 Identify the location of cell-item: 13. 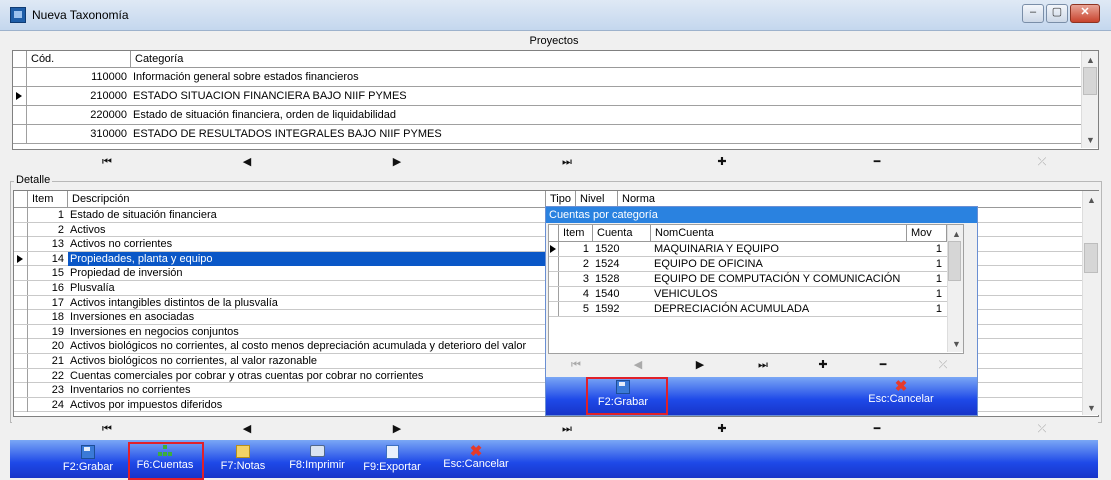
(57, 244).